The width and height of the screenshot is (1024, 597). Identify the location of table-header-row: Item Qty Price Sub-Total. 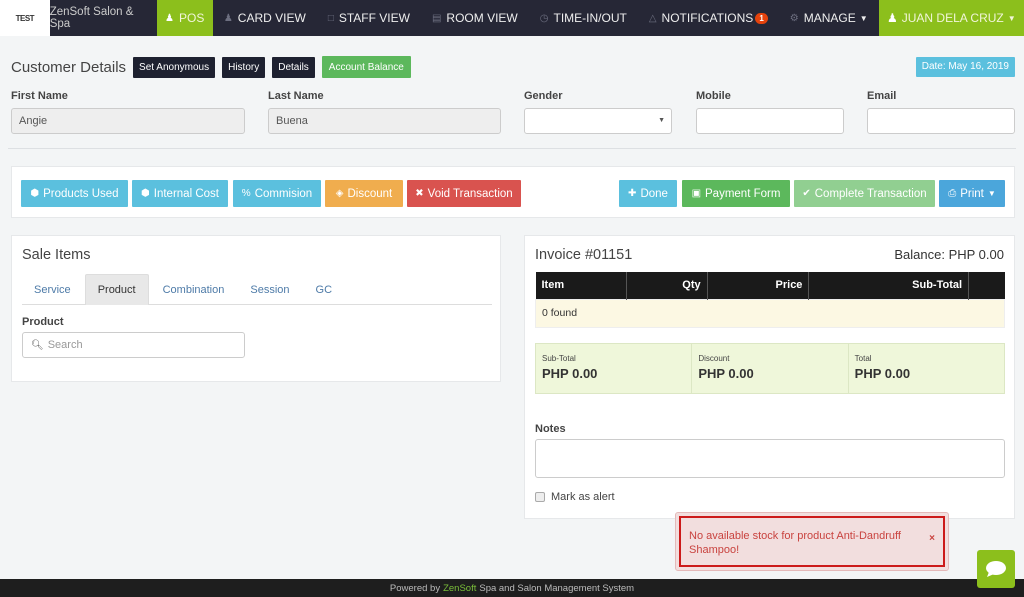
(770, 285).